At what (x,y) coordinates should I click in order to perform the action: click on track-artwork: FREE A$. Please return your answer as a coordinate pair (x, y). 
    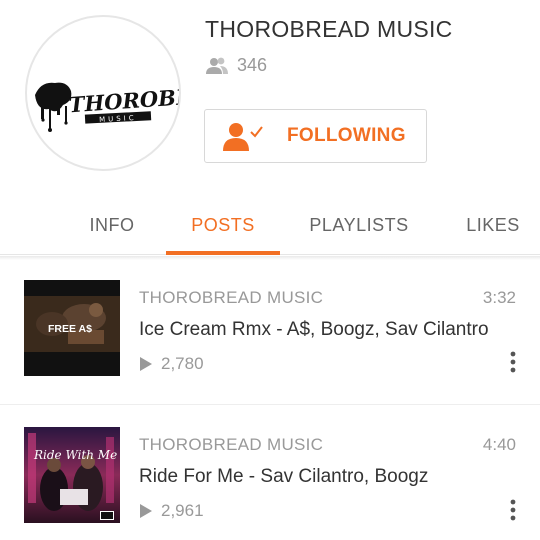
    Looking at the image, I should click on (72, 328).